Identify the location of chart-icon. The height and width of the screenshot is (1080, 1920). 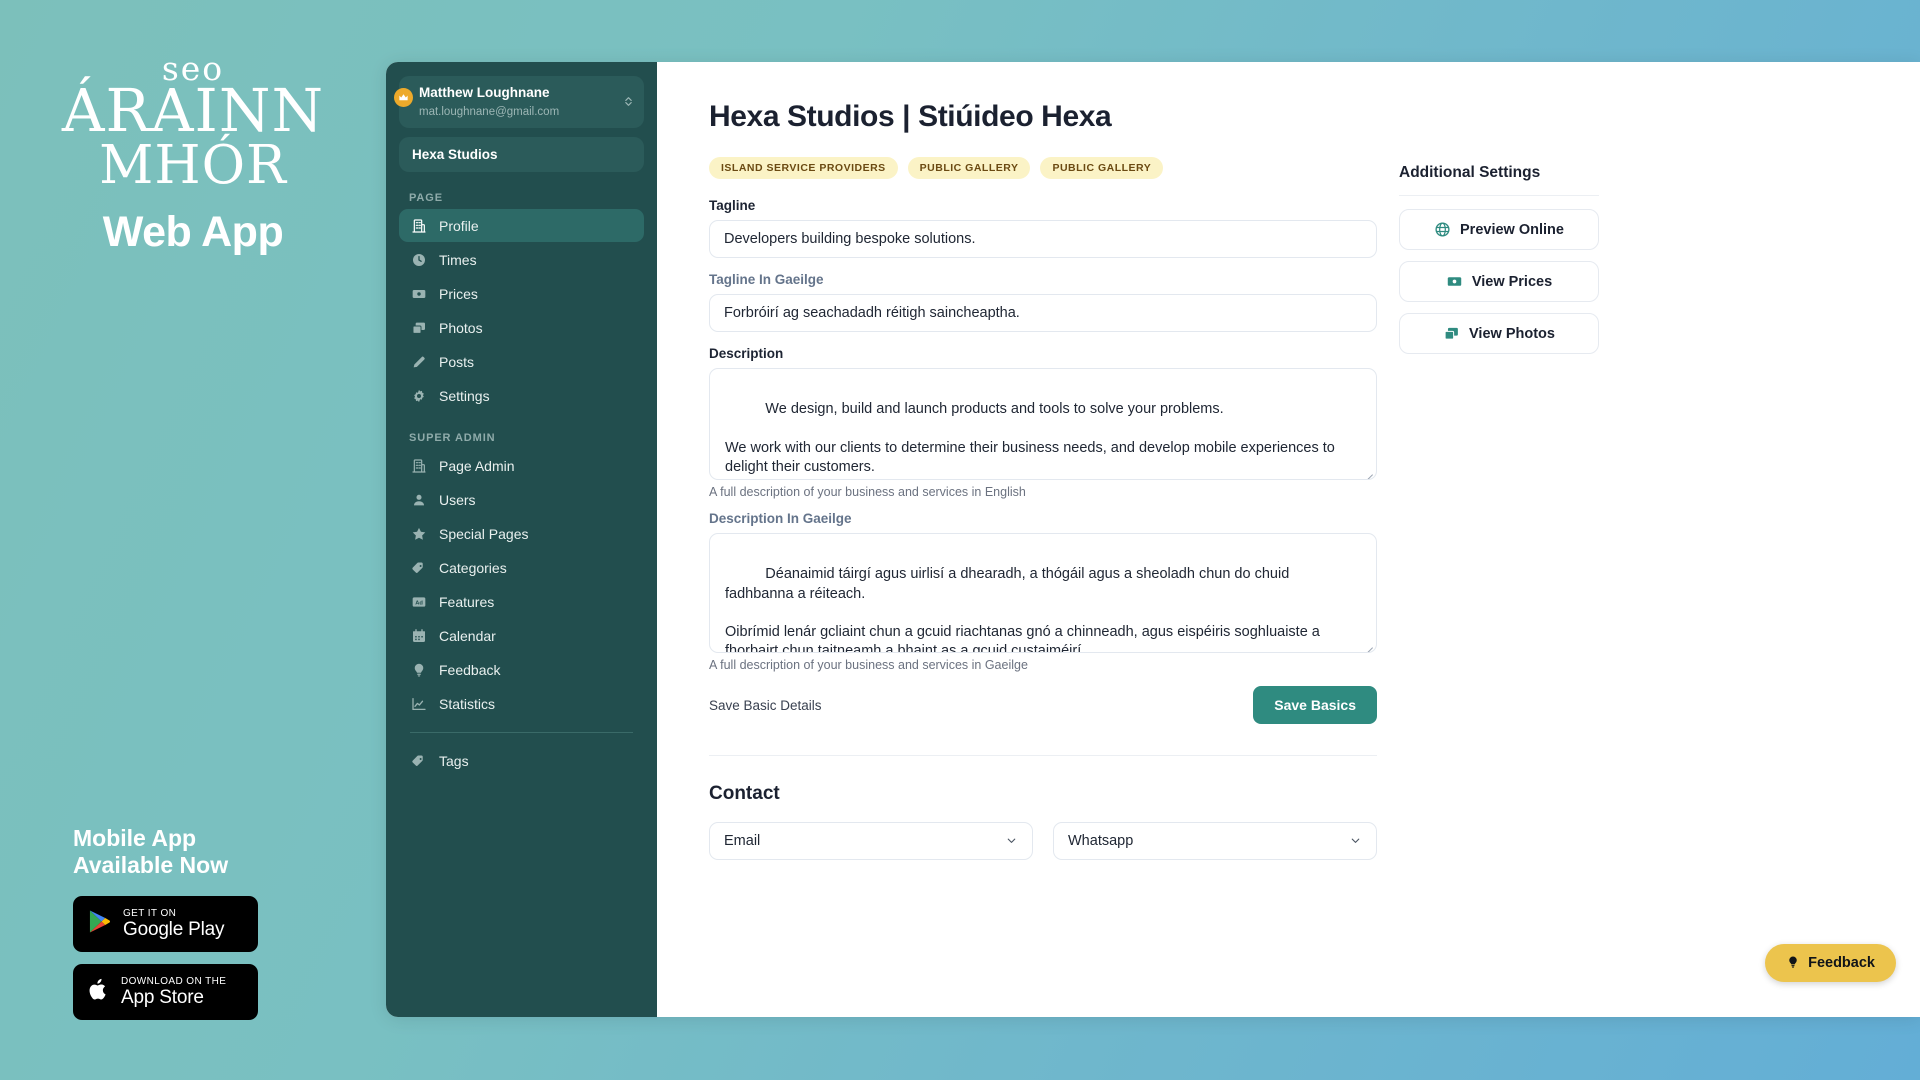
(418, 703).